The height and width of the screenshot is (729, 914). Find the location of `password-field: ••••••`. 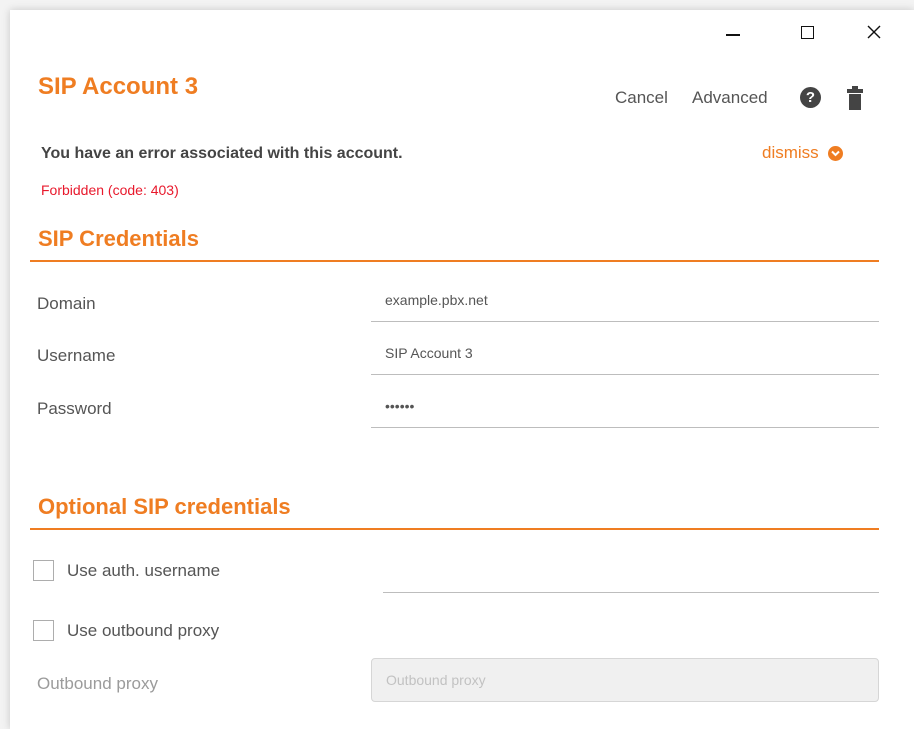

password-field: •••••• is located at coordinates (625, 410).